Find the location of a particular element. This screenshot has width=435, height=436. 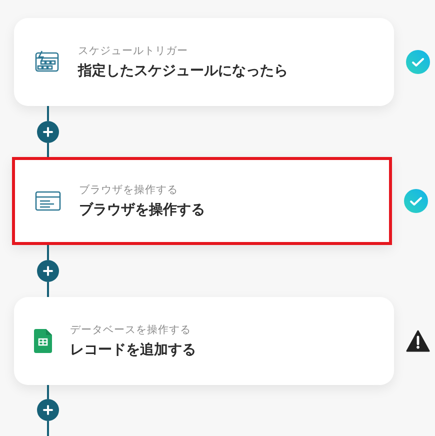

step-category: ブラウザを操作する is located at coordinates (129, 190).